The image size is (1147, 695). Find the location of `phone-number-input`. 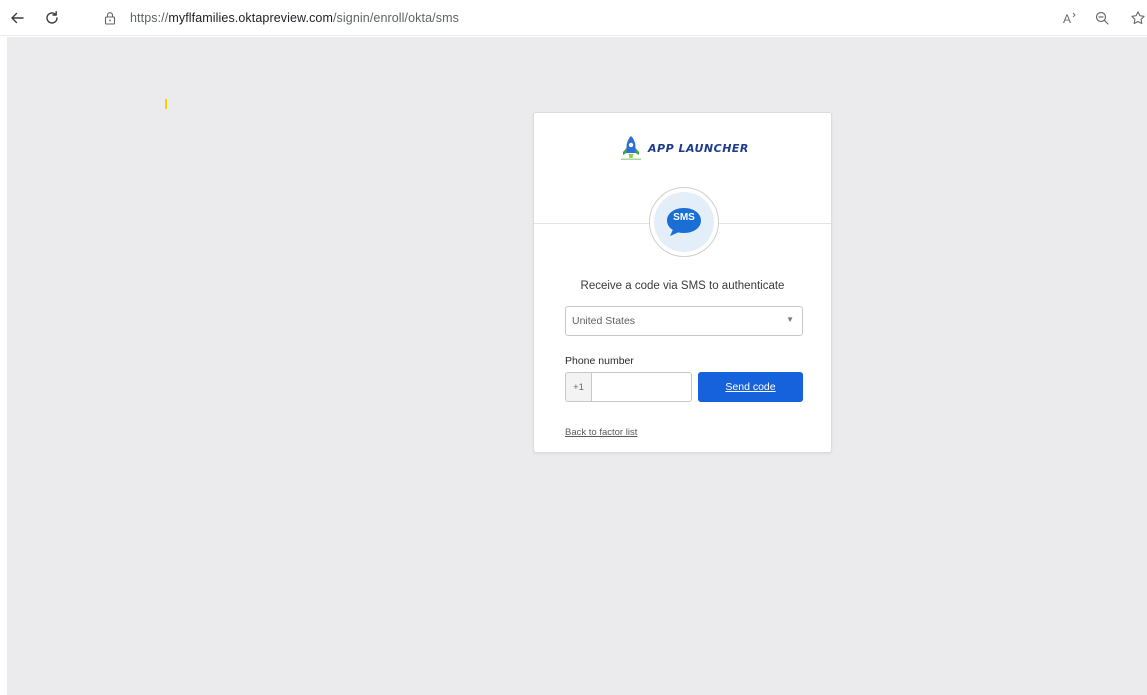

phone-number-input is located at coordinates (641, 387).